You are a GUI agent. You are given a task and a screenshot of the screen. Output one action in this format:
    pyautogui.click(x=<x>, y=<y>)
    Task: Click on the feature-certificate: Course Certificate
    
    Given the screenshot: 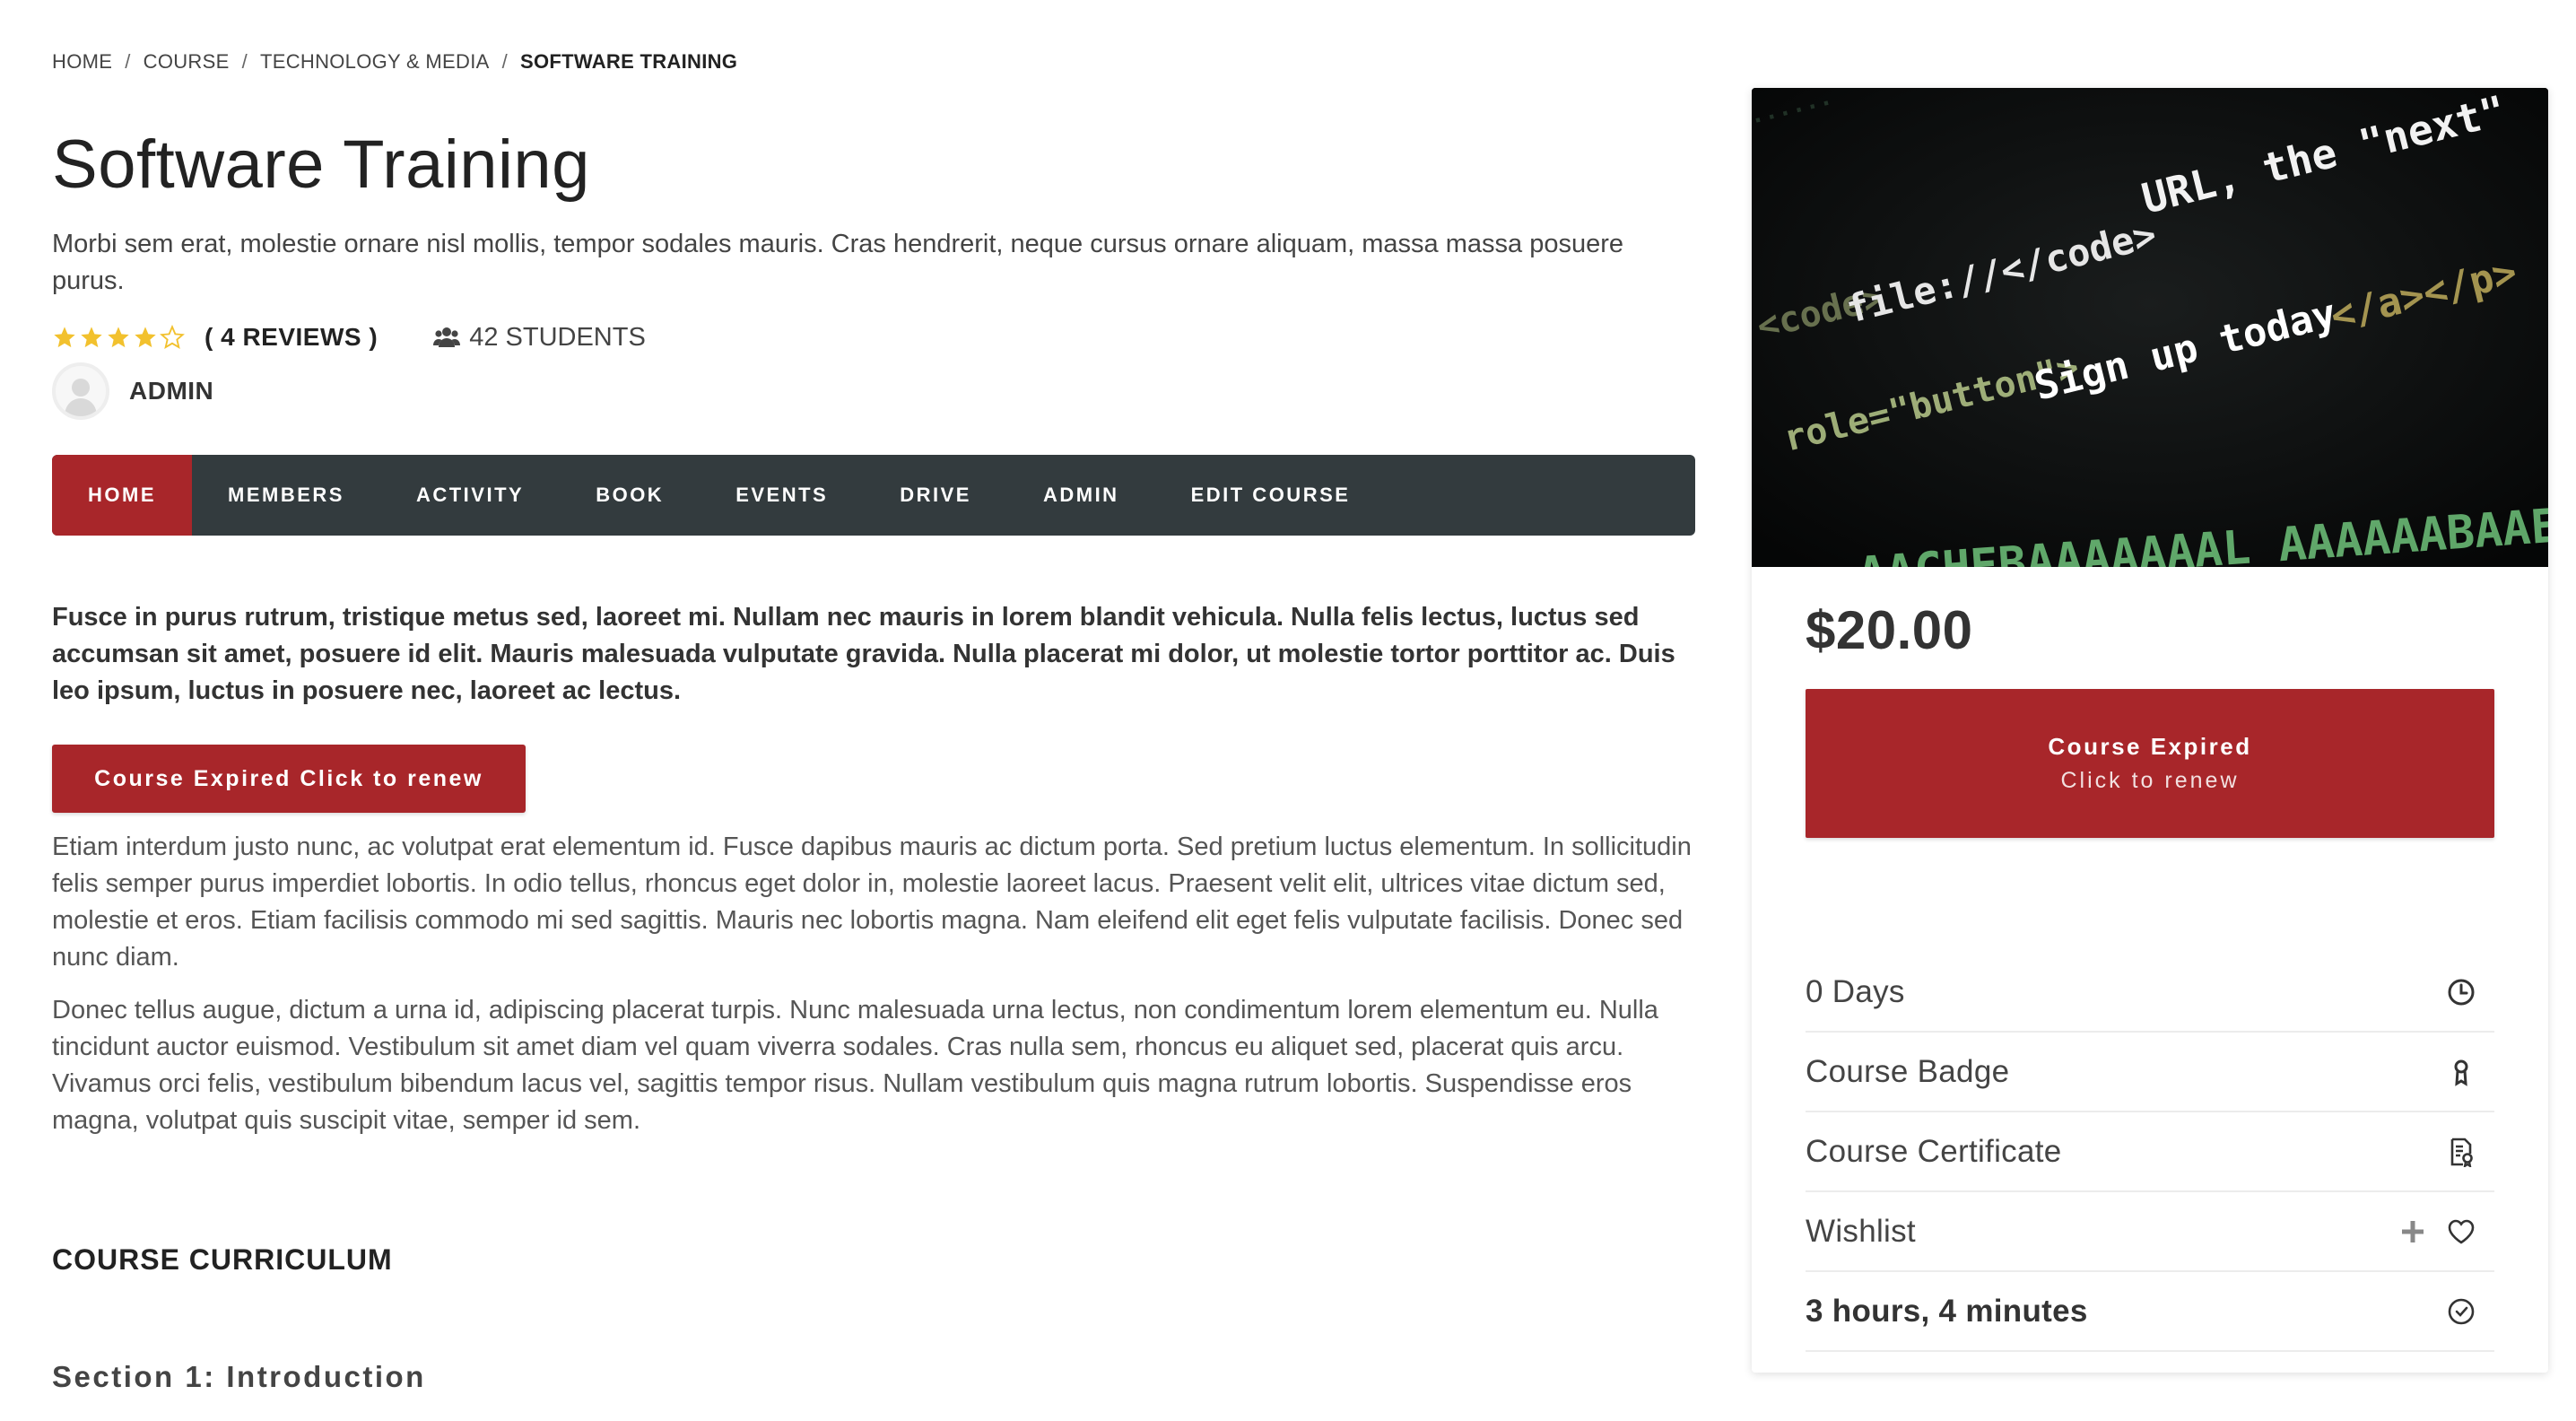 What is the action you would take?
    pyautogui.click(x=2150, y=1152)
    